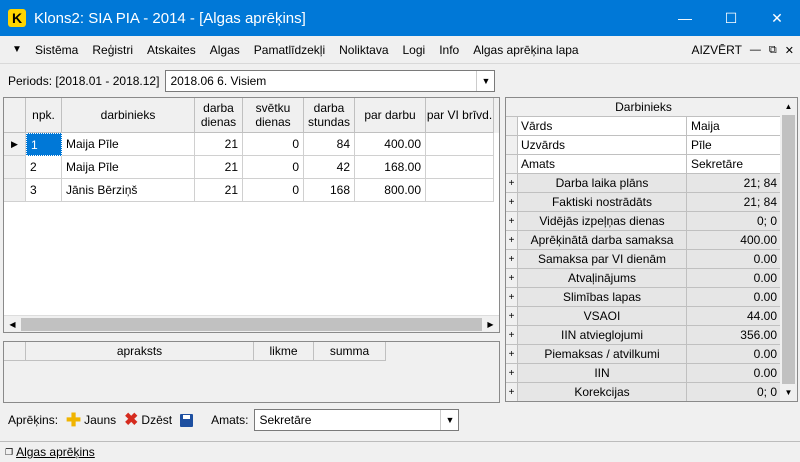 This screenshot has width=800, height=462. I want to click on menu-noliktava: Noliktava, so click(363, 50).